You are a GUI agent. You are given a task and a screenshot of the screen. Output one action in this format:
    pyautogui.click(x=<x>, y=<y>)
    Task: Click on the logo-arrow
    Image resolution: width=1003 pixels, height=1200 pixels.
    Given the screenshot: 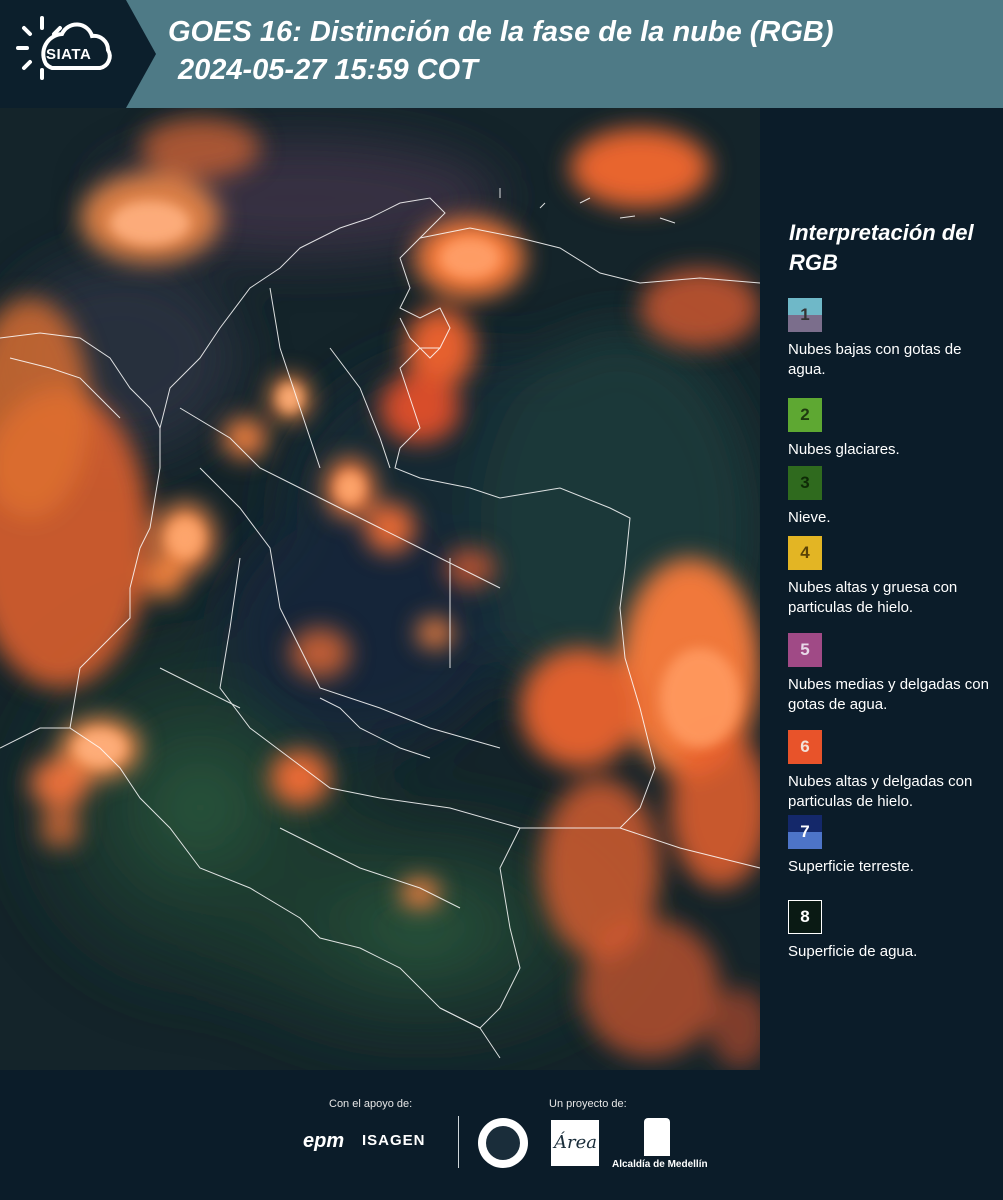 What is the action you would take?
    pyautogui.click(x=141, y=54)
    